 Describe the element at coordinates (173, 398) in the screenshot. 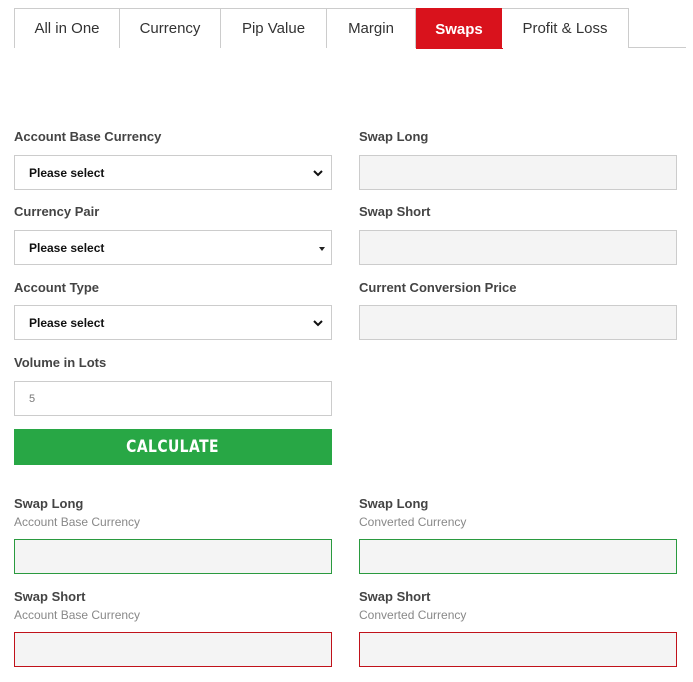

I see `volume-input: 5` at that location.